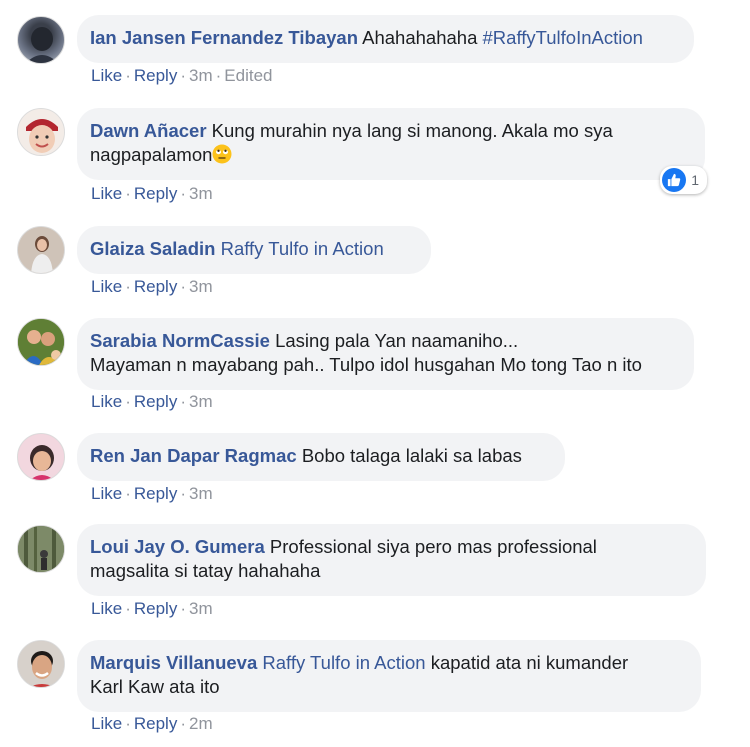  I want to click on hashtag-link: #RaffyTulfoInAction, so click(563, 37).